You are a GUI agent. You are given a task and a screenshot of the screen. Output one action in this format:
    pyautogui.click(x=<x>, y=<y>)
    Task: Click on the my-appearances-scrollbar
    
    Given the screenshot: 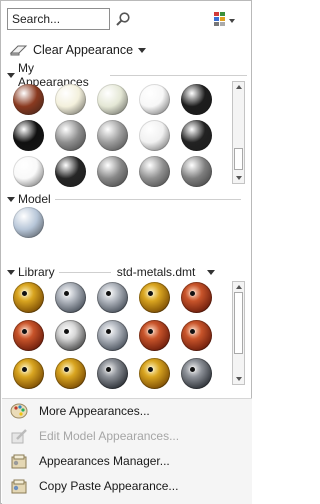 What is the action you would take?
    pyautogui.click(x=238, y=132)
    